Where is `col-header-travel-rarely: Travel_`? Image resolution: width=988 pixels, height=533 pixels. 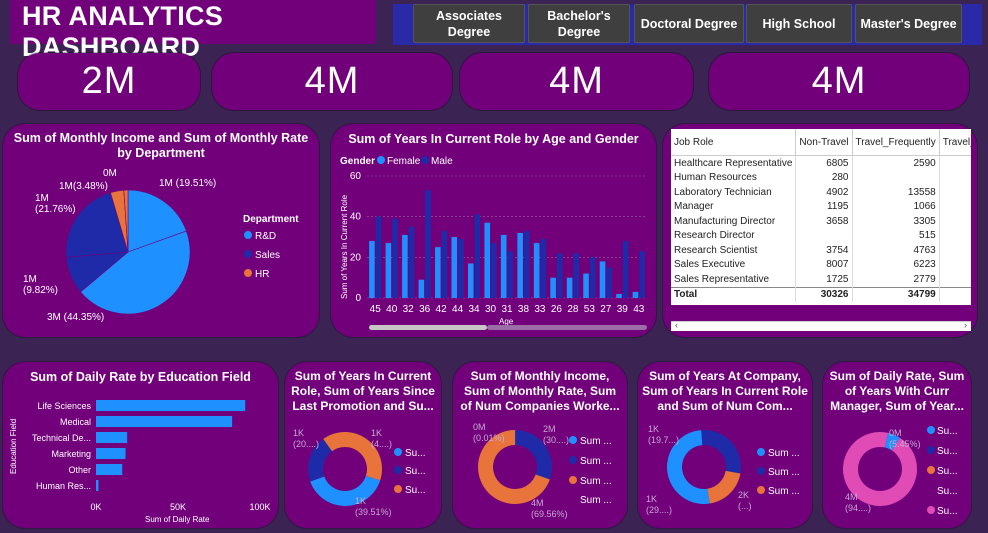
col-header-travel-rarely: Travel_ is located at coordinates (955, 142).